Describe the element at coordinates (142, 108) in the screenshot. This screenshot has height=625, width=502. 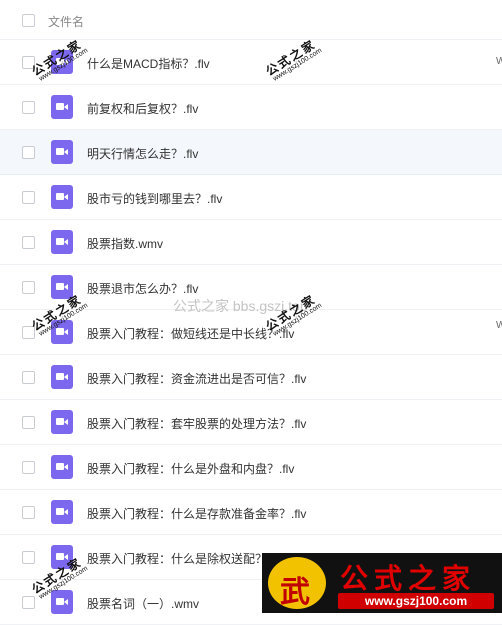
I see `file-name: 前复权和后复权？.flv` at that location.